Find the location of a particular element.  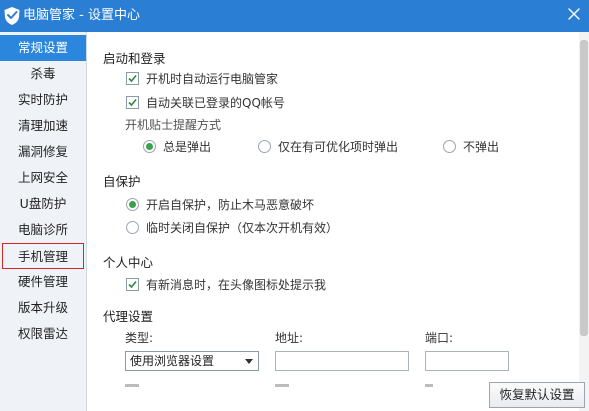

tips-subtitle: 开机贴士提醒方式 is located at coordinates (173, 125).